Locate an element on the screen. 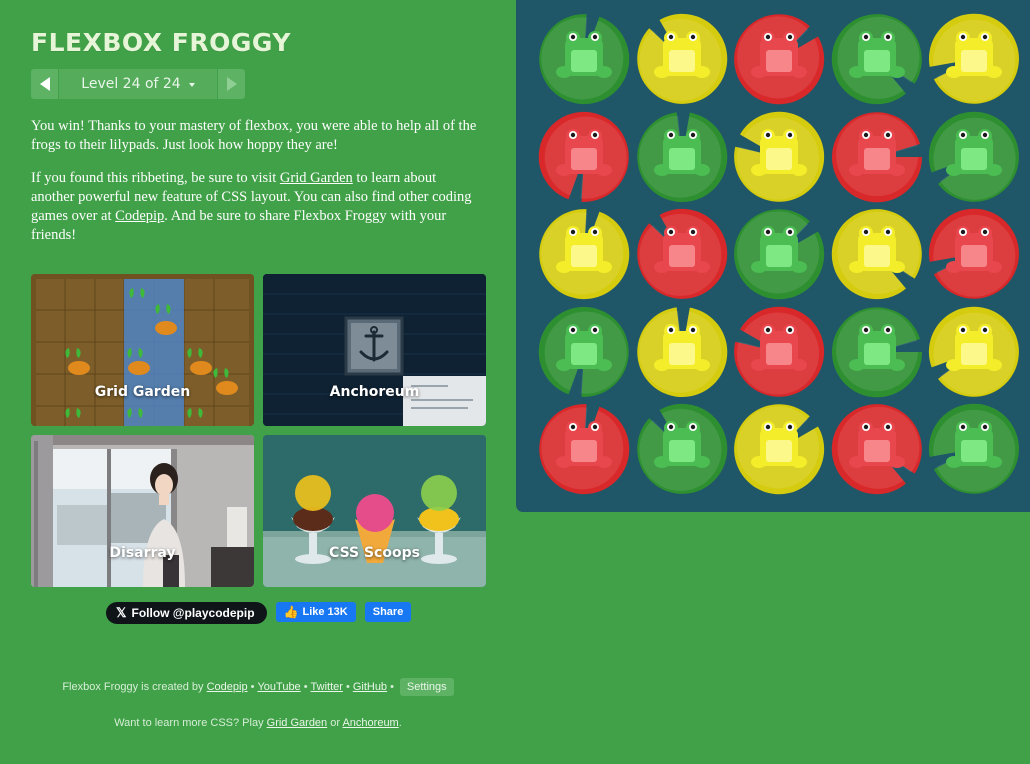 Image resolution: width=1030 pixels, height=764 pixels. level-indicator-dropdown: Level 24 of 24 is located at coordinates (138, 84).